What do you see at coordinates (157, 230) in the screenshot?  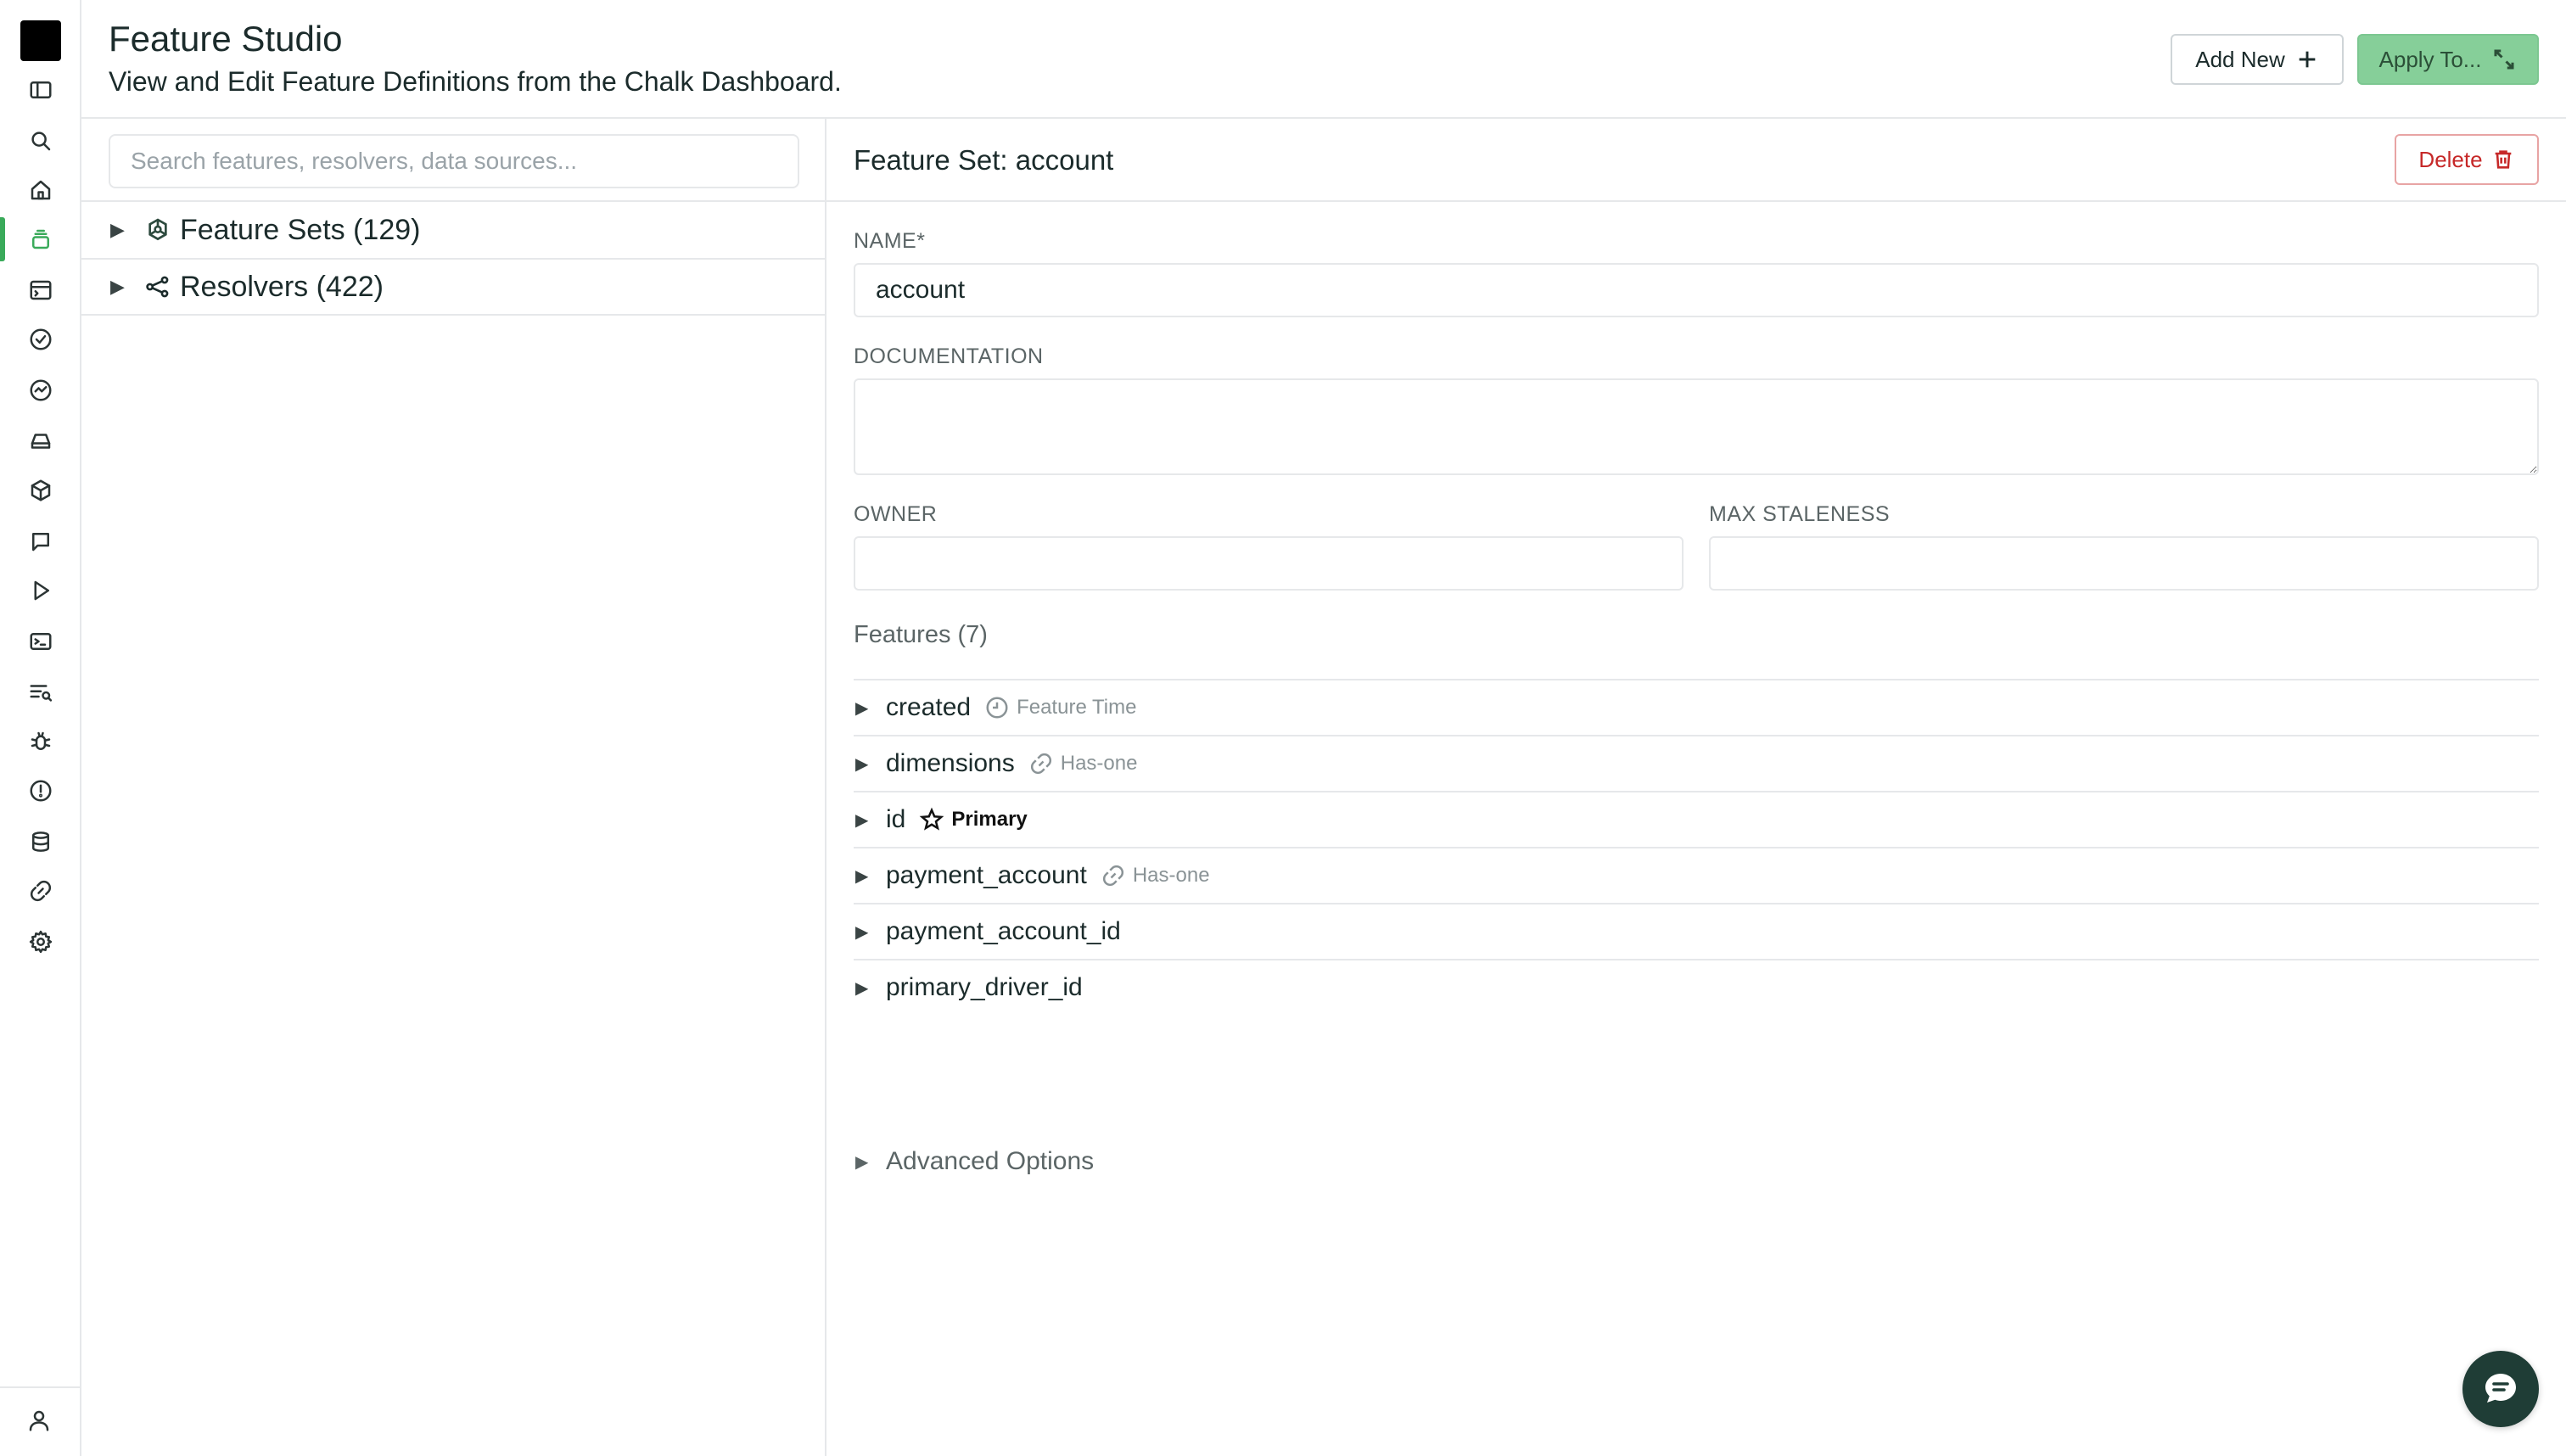 I see `feature-set-icon` at bounding box center [157, 230].